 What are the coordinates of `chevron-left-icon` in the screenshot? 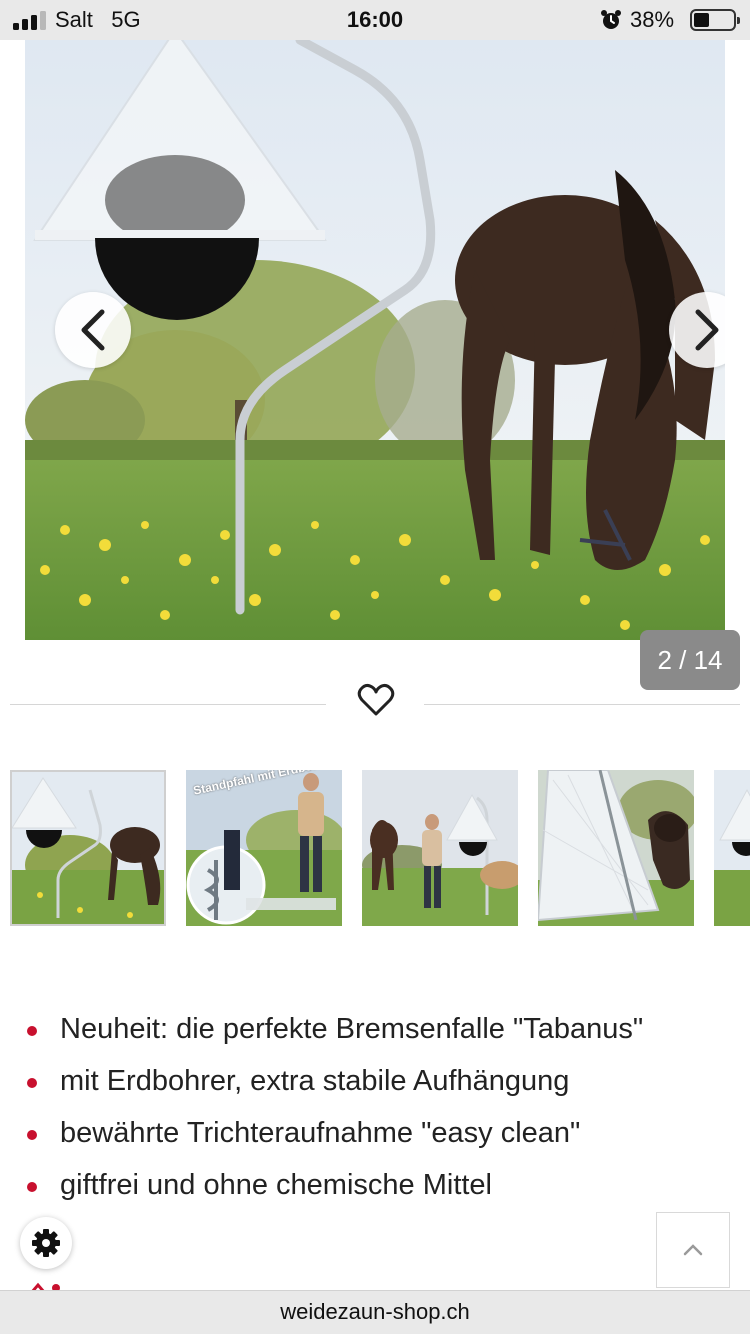 It's located at (93, 330).